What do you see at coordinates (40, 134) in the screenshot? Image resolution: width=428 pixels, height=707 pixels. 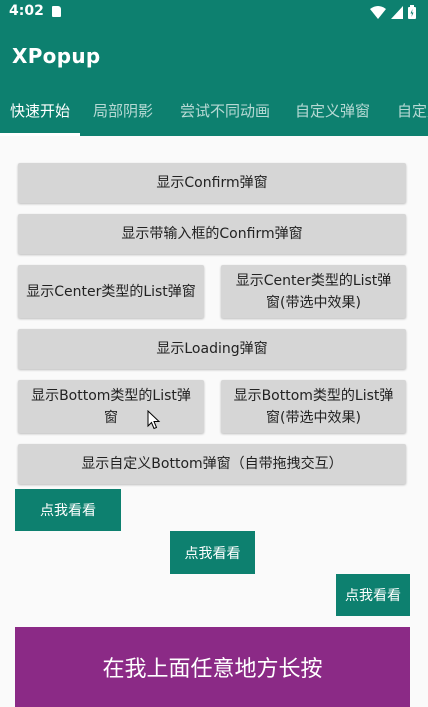 I see `tab-indicator` at bounding box center [40, 134].